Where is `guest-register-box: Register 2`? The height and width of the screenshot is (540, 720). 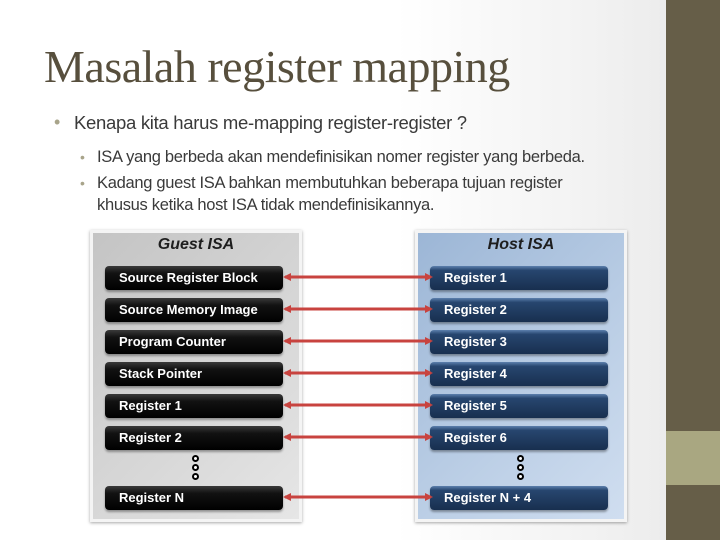 guest-register-box: Register 2 is located at coordinates (194, 438).